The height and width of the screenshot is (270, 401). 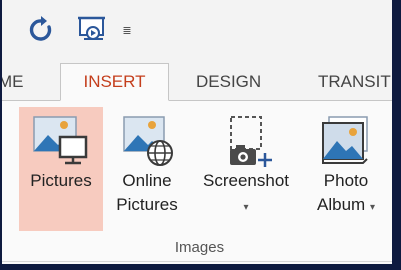 I want to click on images-group-label: Images, so click(x=199, y=247).